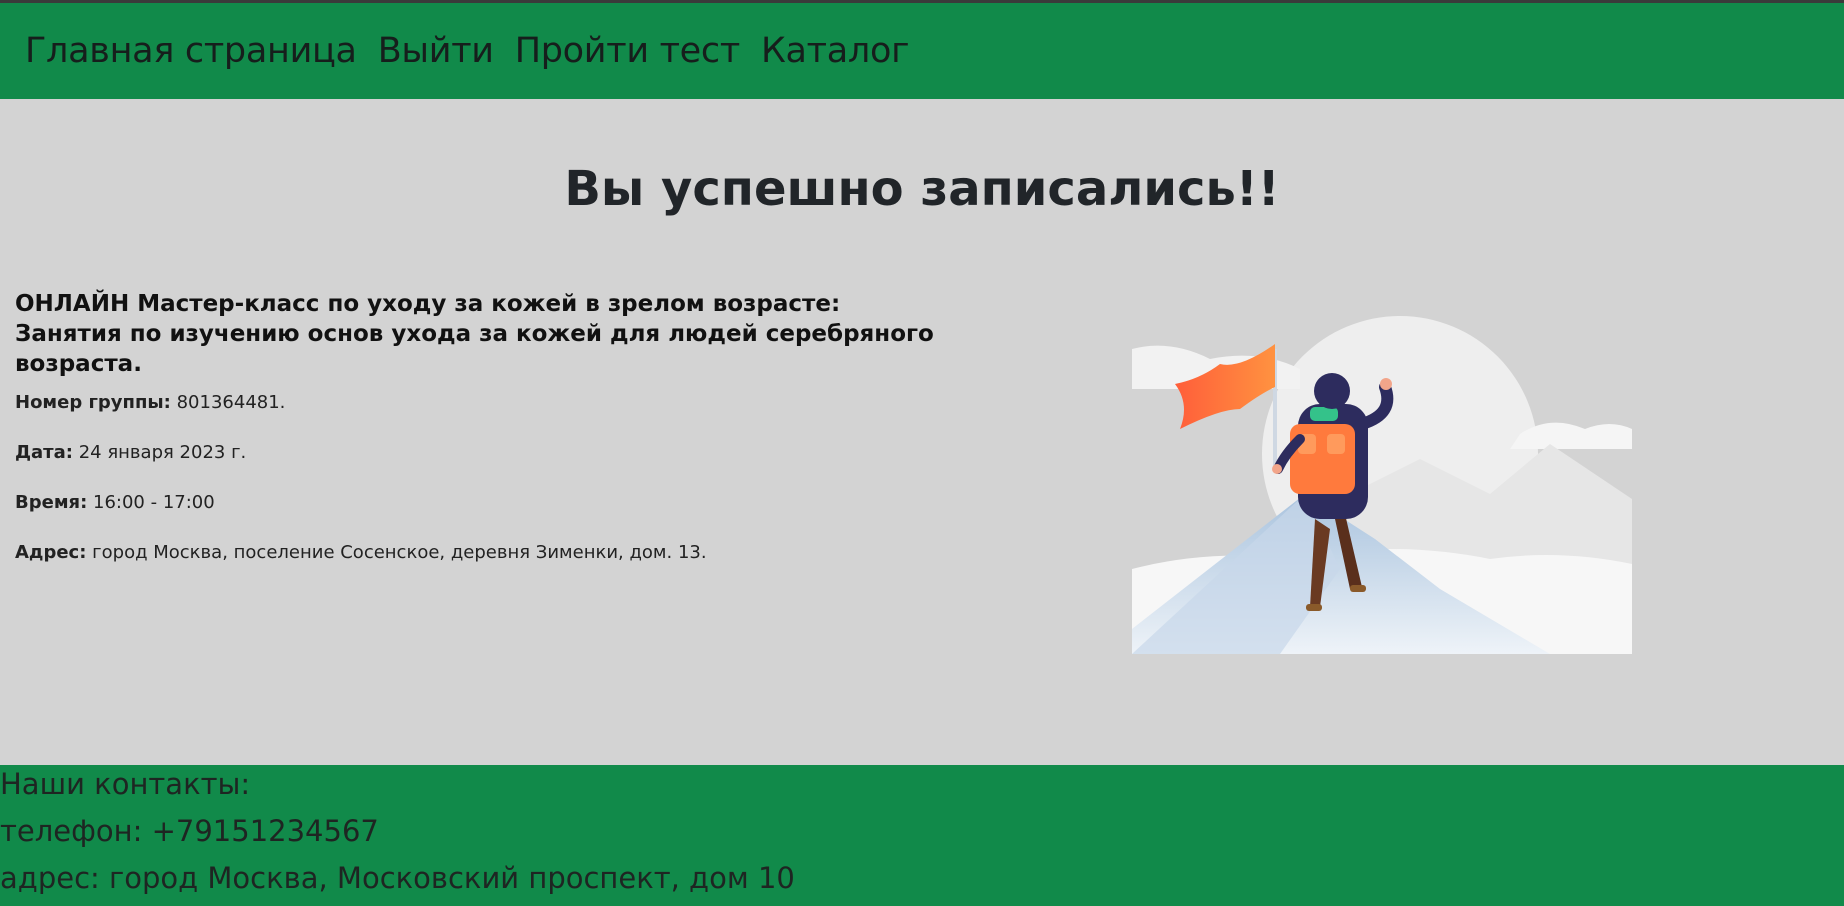  Describe the element at coordinates (1382, 491) in the screenshot. I see `hiker-illustration` at that location.